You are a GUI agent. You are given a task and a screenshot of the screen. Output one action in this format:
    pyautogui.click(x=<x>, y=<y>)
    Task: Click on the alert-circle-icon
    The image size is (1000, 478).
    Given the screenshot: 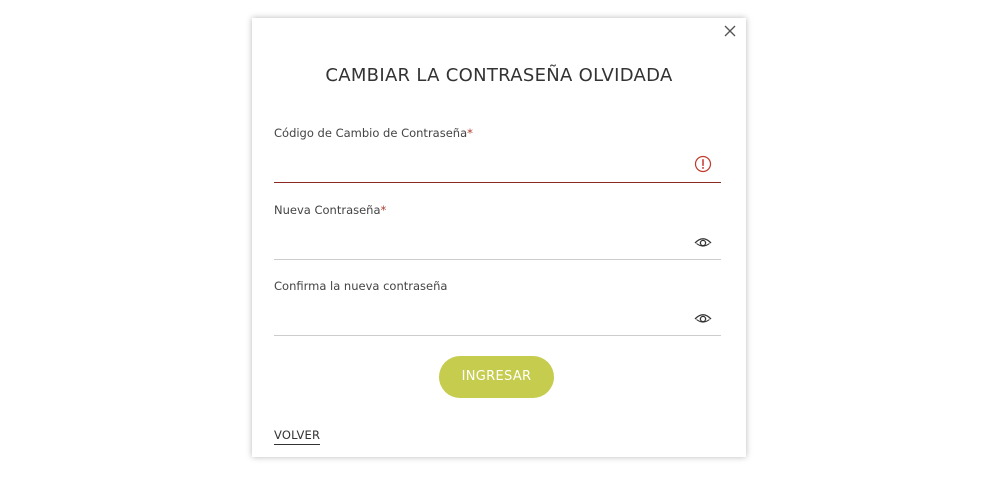 What is the action you would take?
    pyautogui.click(x=703, y=164)
    